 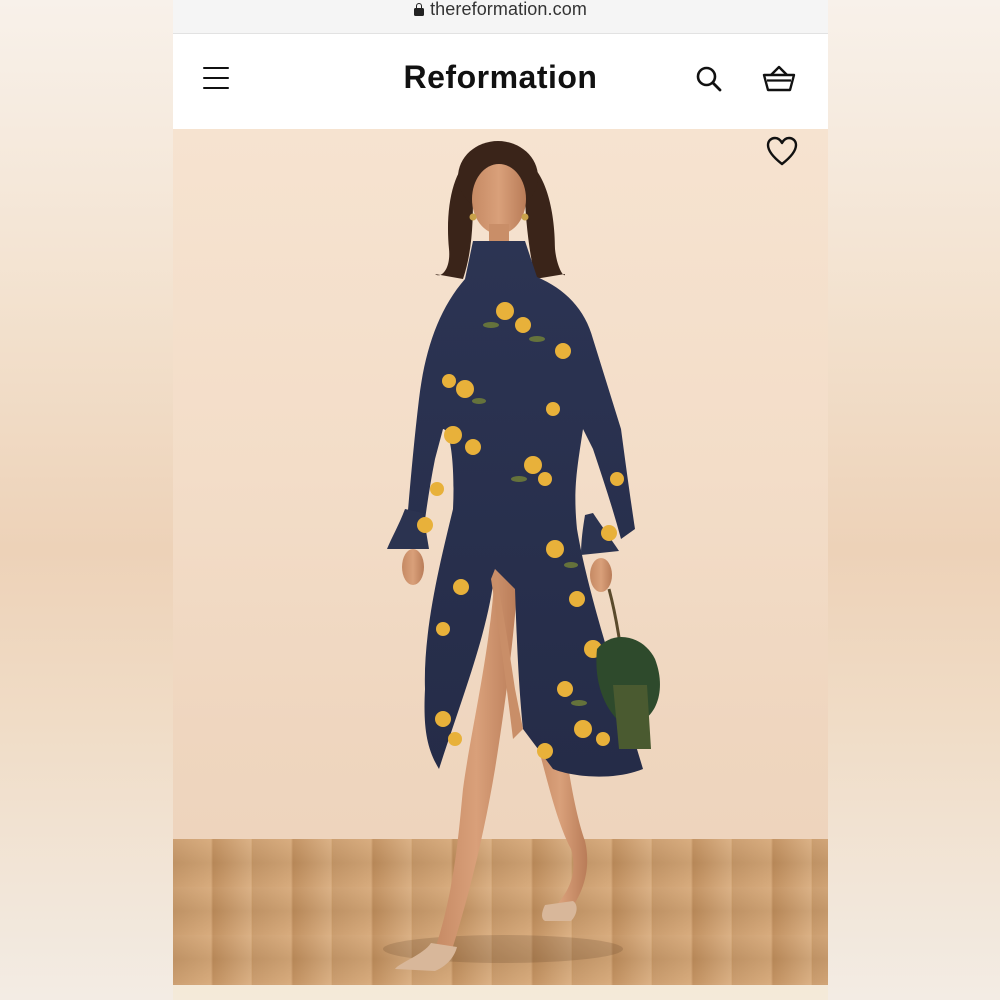 I want to click on site-header: Reformation, so click(x=500, y=82).